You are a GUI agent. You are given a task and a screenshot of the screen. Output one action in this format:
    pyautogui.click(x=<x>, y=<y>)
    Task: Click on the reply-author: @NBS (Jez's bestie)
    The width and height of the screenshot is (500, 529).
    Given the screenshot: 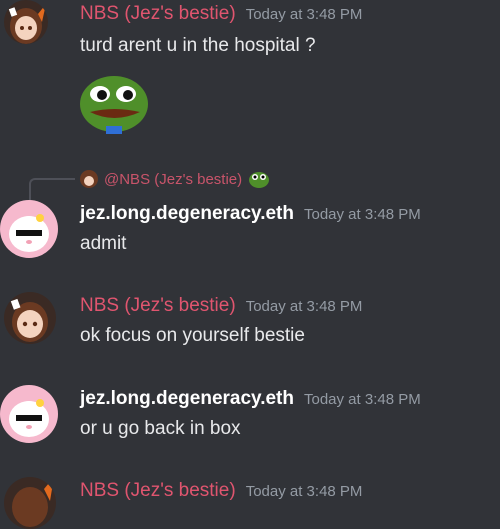 What is the action you would take?
    pyautogui.click(x=173, y=179)
    